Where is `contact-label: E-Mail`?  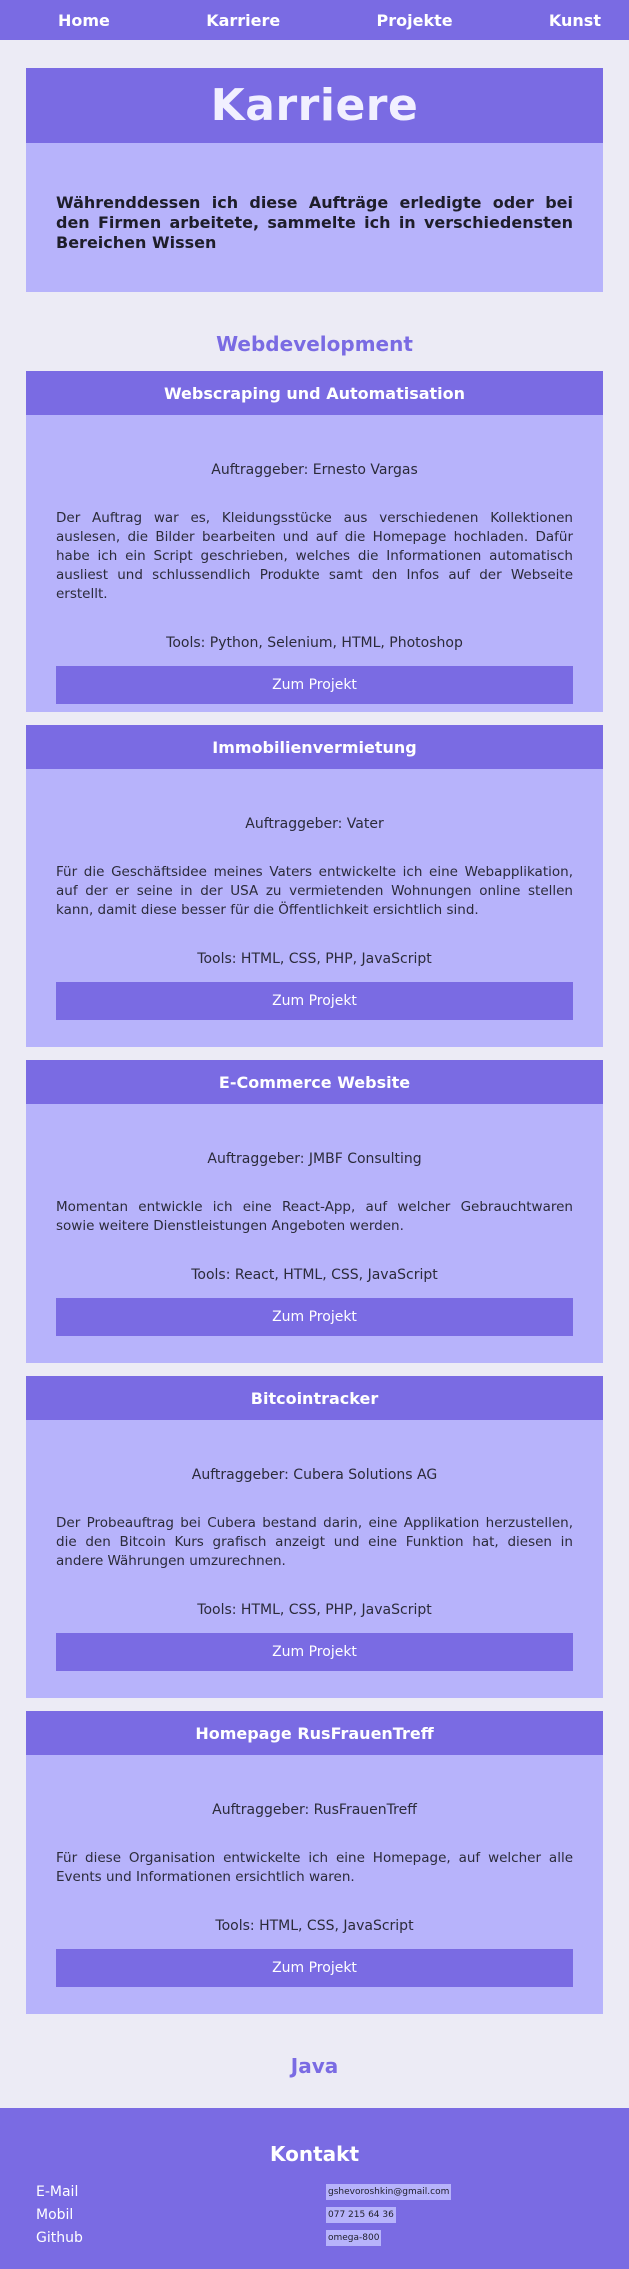
contact-label: E-Mail is located at coordinates (57, 2191).